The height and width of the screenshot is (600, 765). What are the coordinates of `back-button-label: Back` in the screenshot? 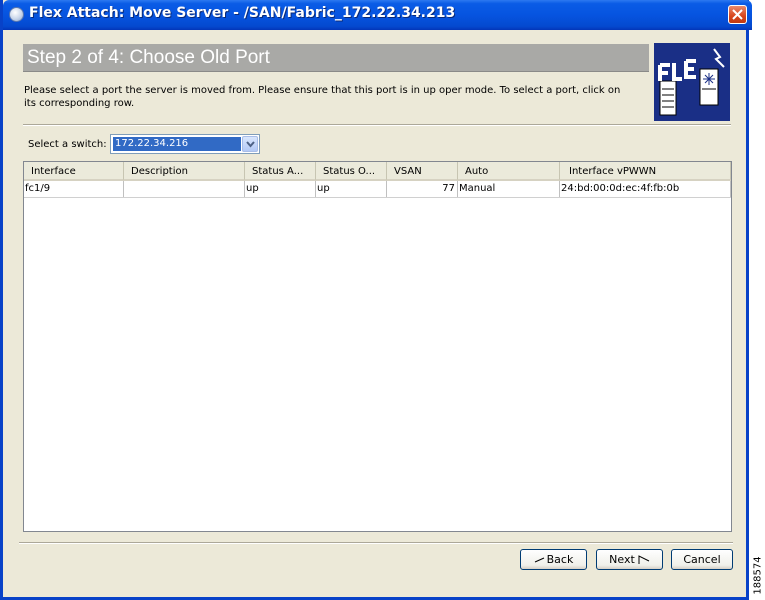 It's located at (560, 559).